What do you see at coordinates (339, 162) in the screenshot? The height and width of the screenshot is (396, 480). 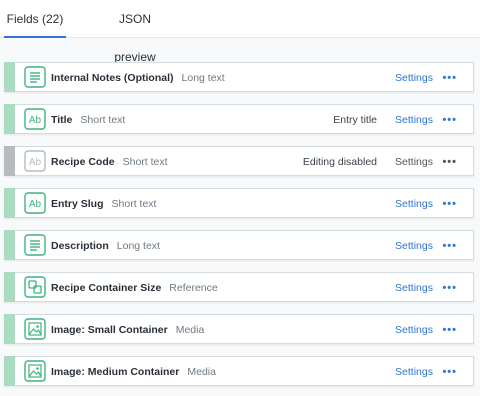 I see `field-note: Editing disabled` at bounding box center [339, 162].